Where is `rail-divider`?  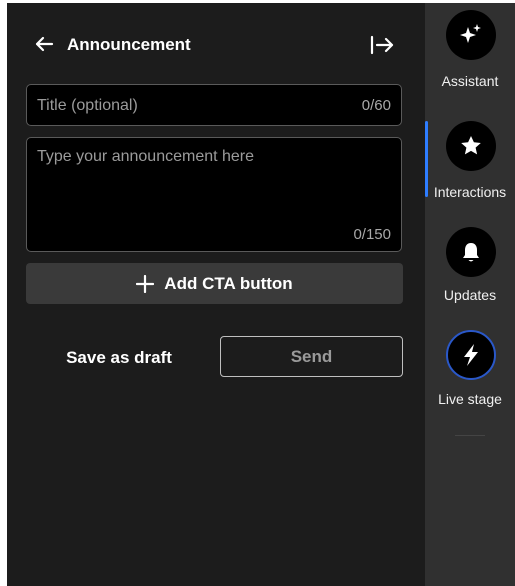 rail-divider is located at coordinates (470, 435).